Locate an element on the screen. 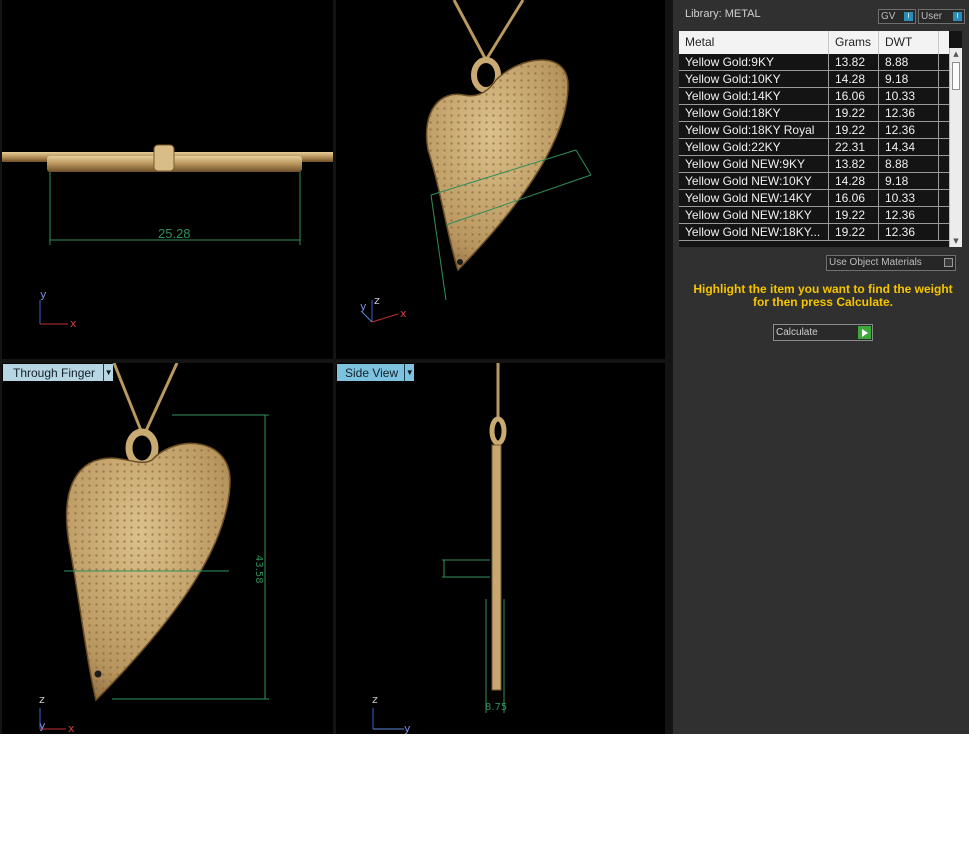 This screenshot has height=854, width=969. metal-cell: Yellow Gold NEW:10KY is located at coordinates (754, 181).